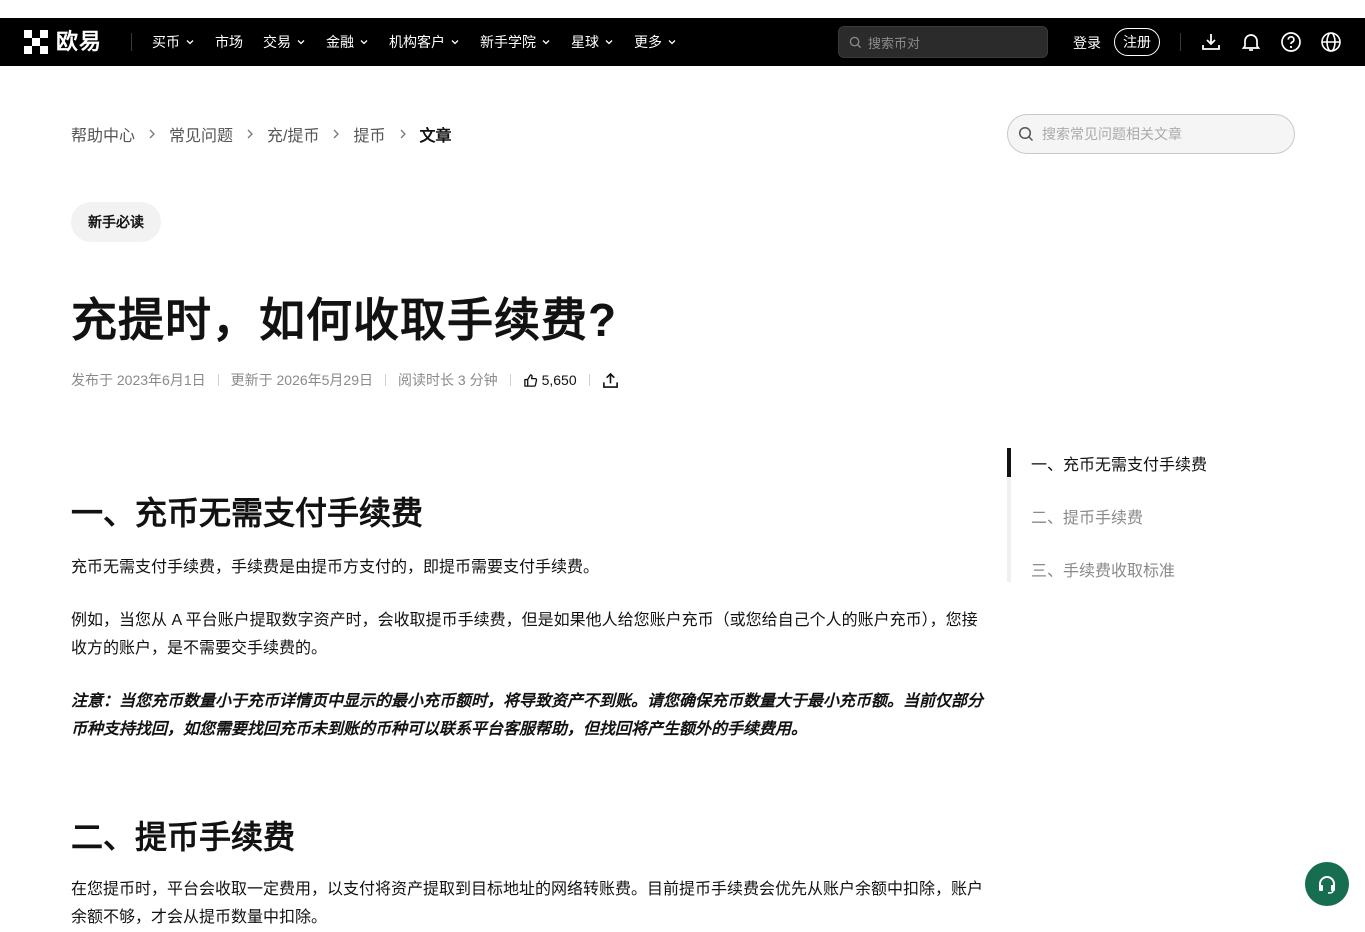  Describe the element at coordinates (293, 134) in the screenshot. I see `breadcrumb-item: 充/提币` at that location.